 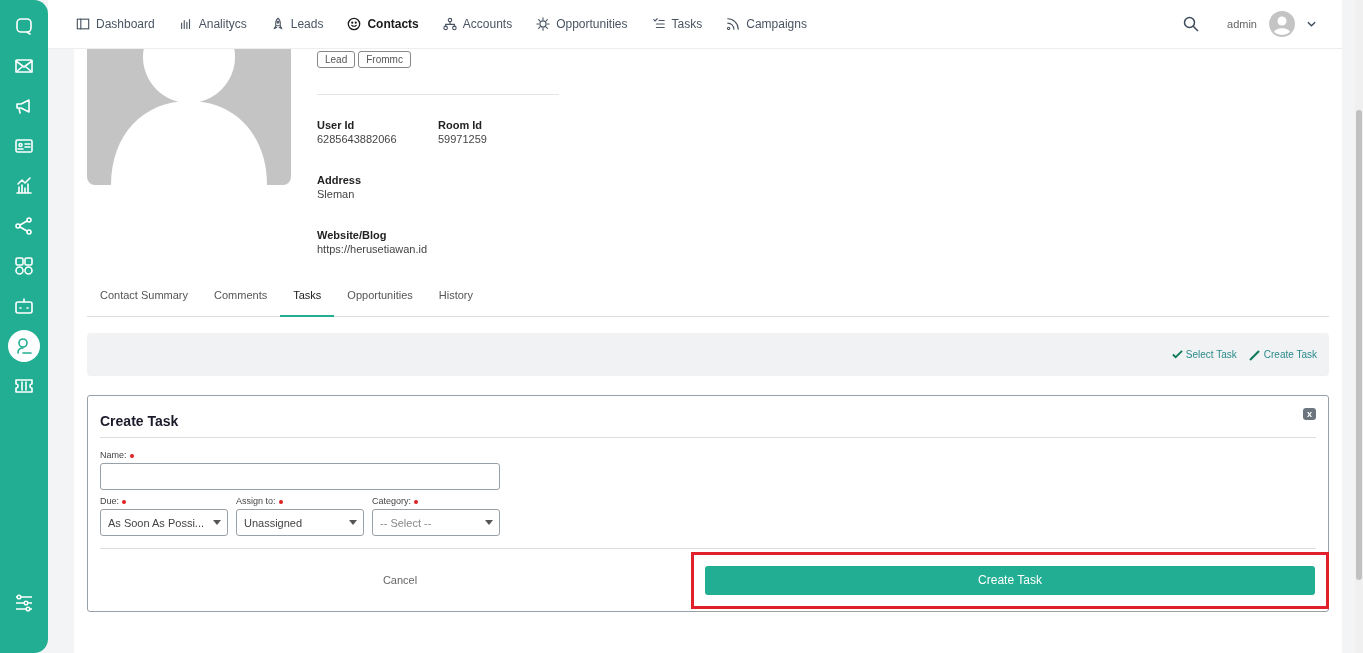 I want to click on chat-bubble-icon, so click(x=24, y=26).